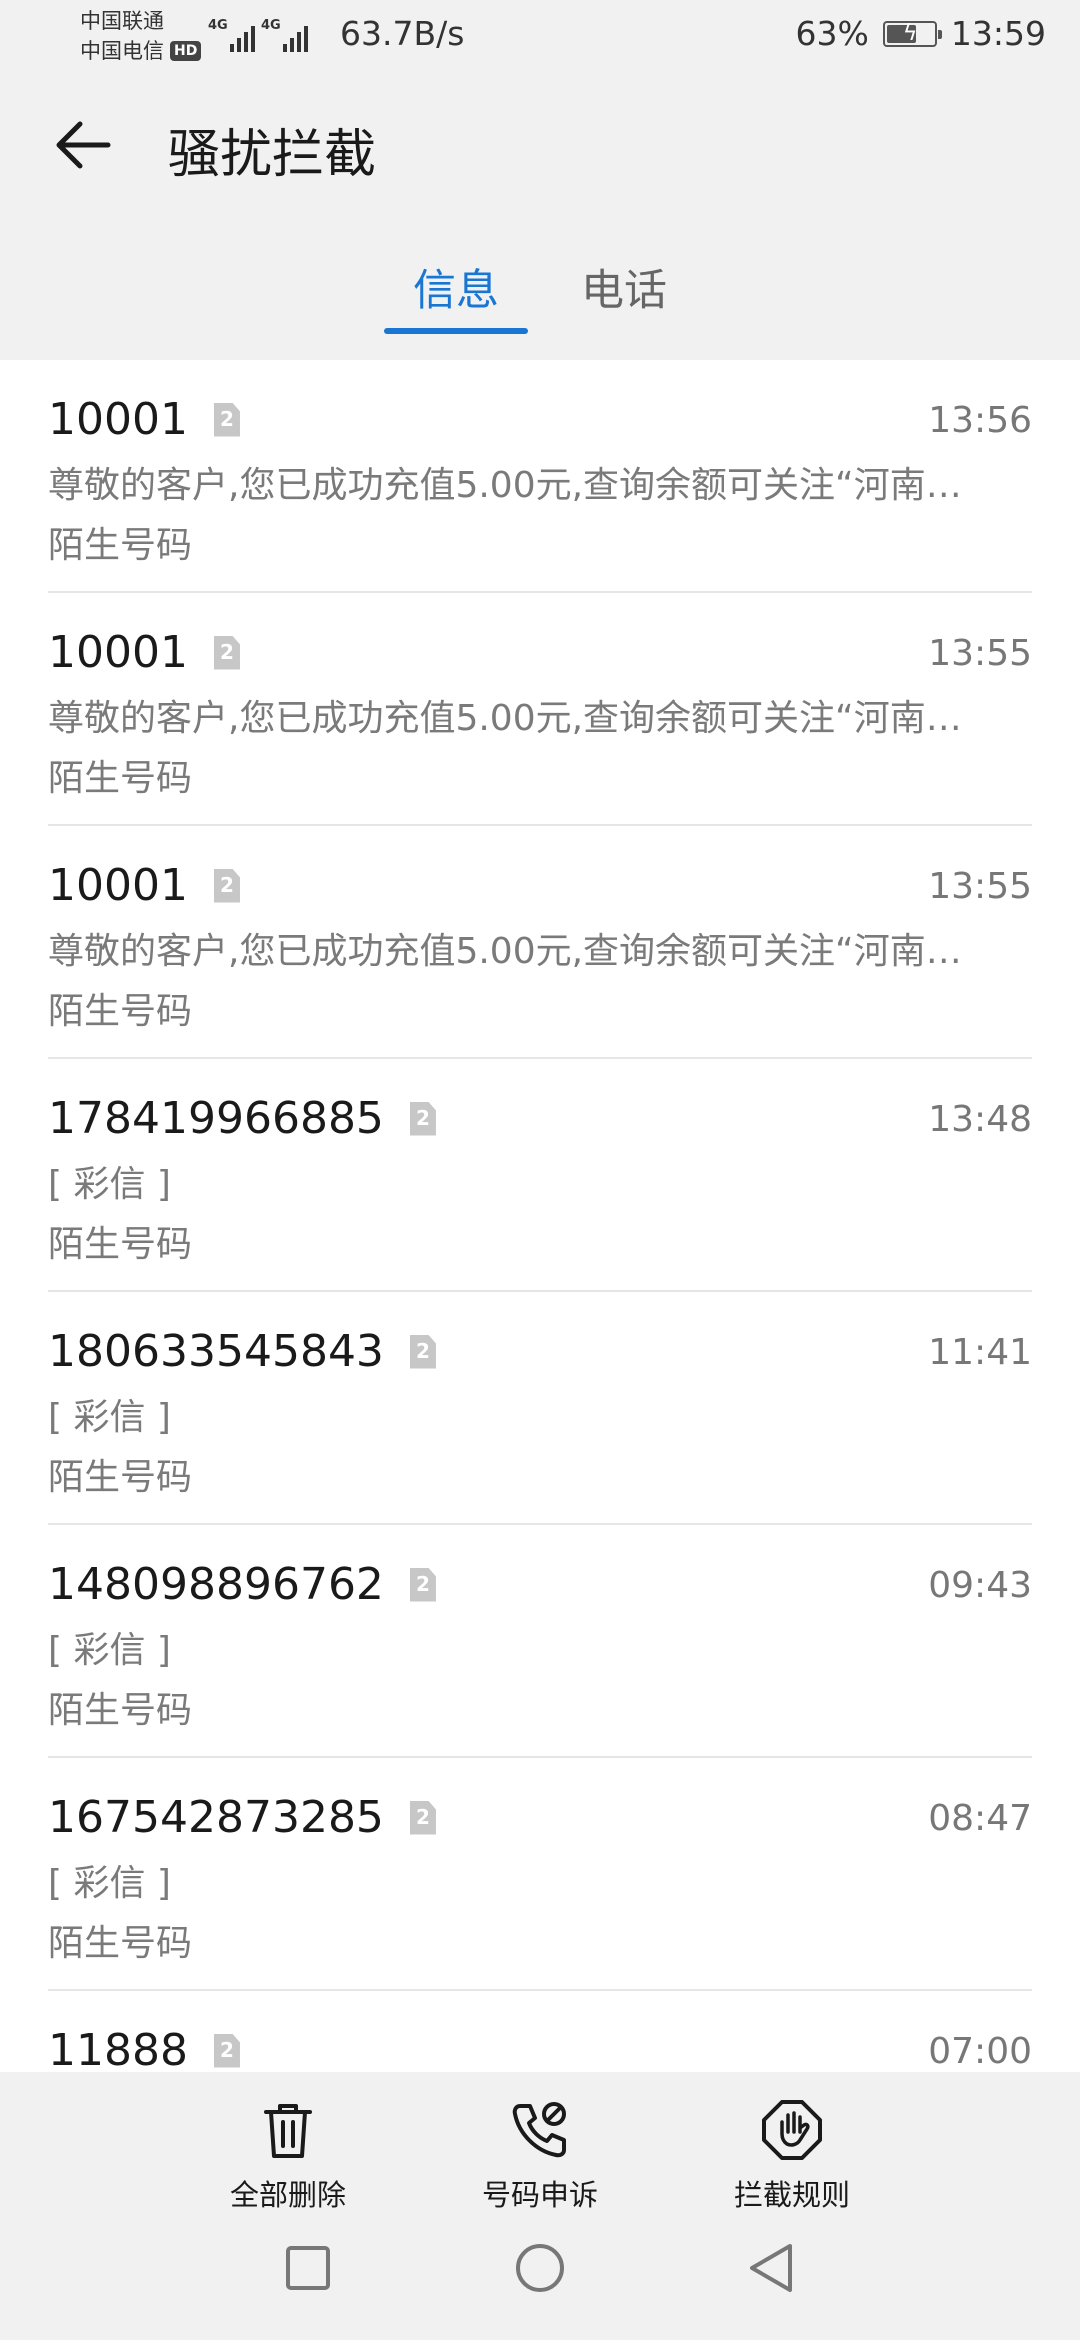  What do you see at coordinates (998, 33) in the screenshot?
I see `status-clock: 13:59` at bounding box center [998, 33].